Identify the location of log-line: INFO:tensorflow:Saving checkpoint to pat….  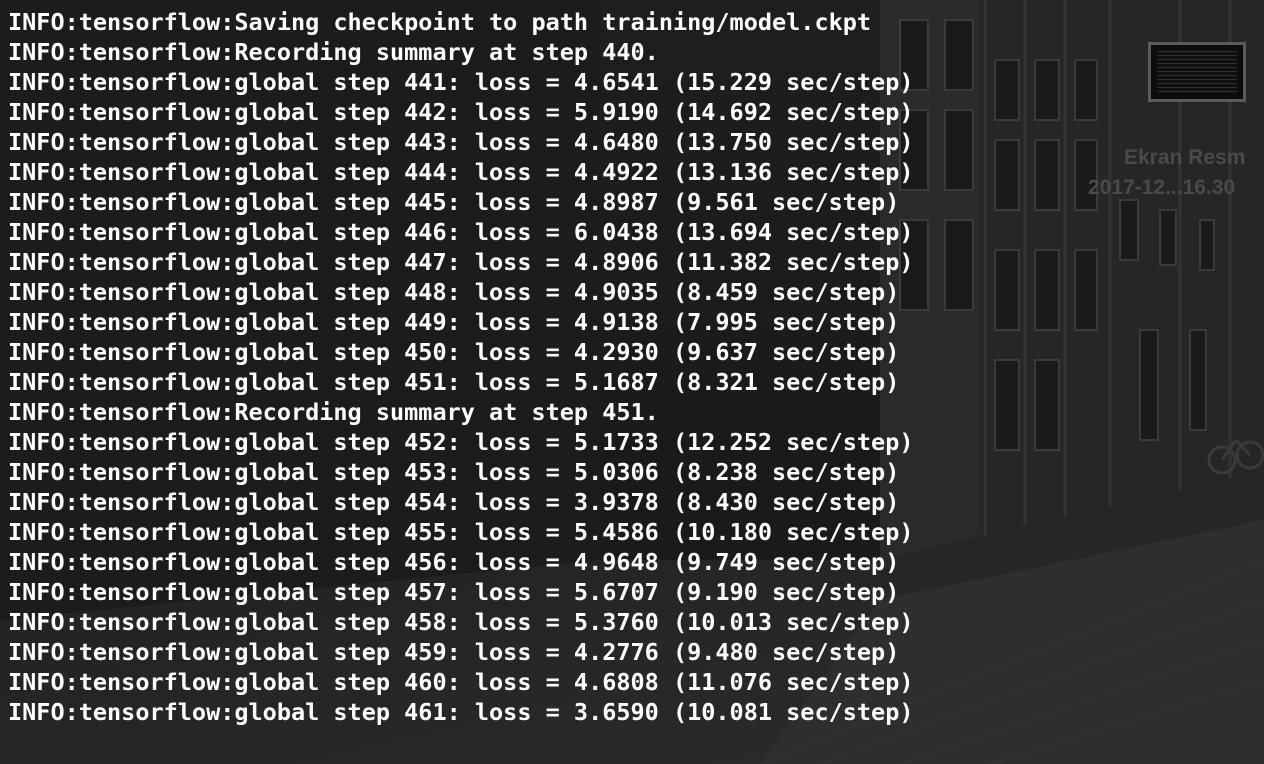
(440, 22).